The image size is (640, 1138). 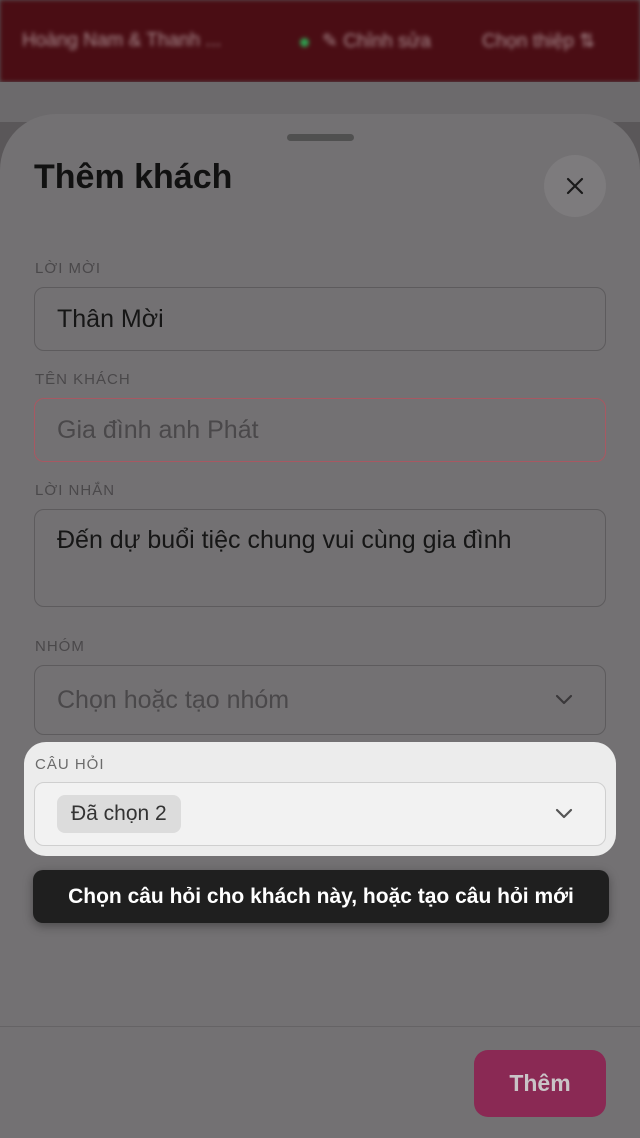 What do you see at coordinates (119, 814) in the screenshot?
I see `selected-questions-chip: Đã chọn 2` at bounding box center [119, 814].